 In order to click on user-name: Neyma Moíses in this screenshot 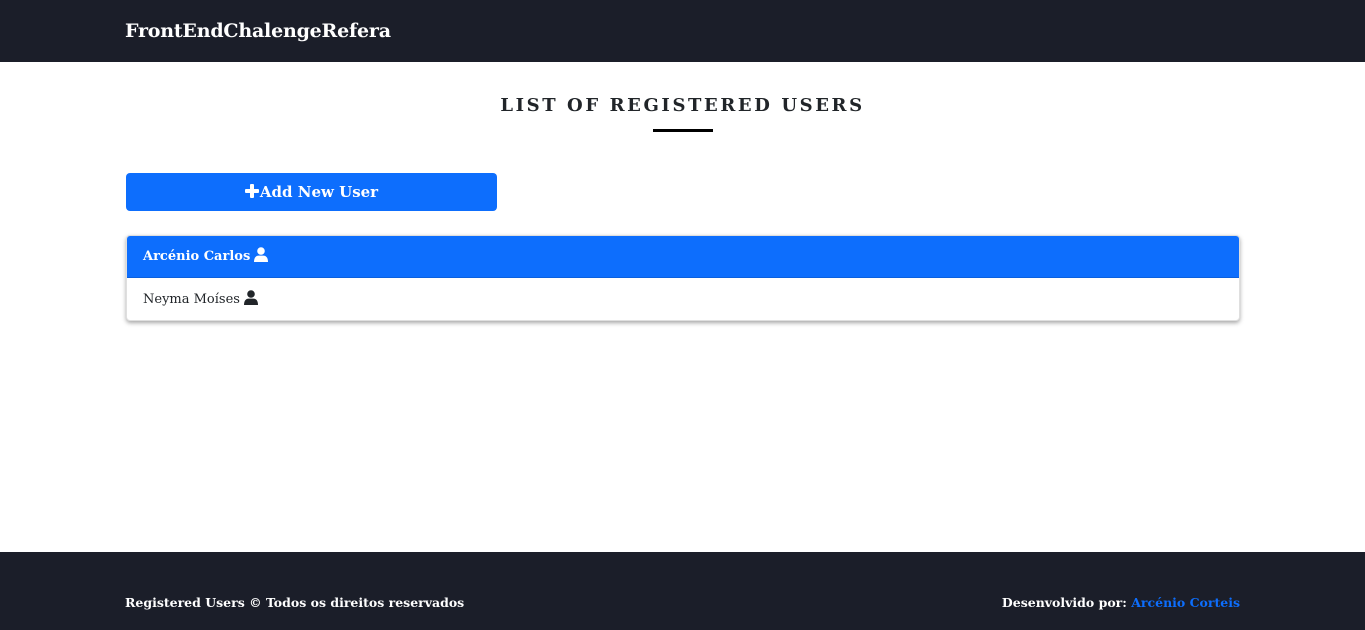, I will do `click(191, 299)`.